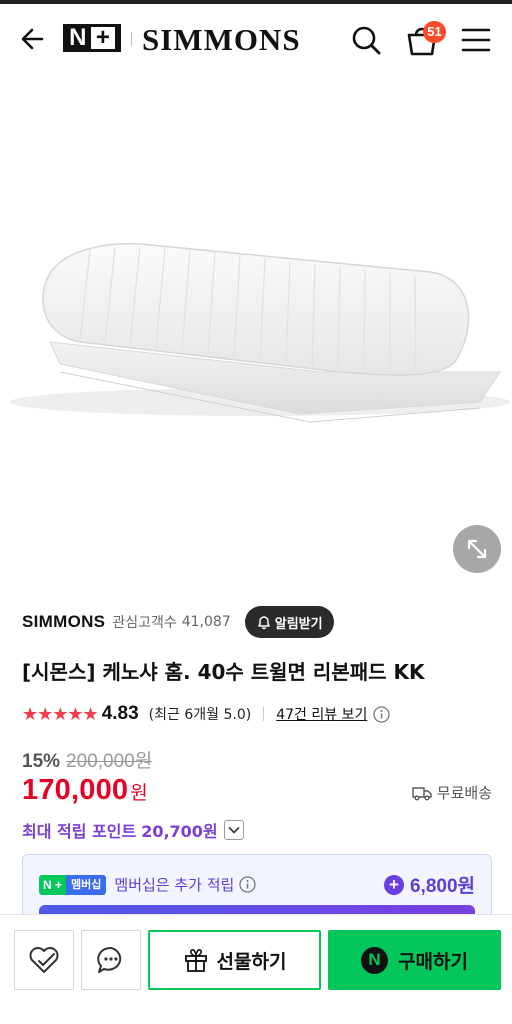 Image resolution: width=512 pixels, height=1024 pixels. I want to click on max-points-label: 최대 적립 포인트, so click(79, 831).